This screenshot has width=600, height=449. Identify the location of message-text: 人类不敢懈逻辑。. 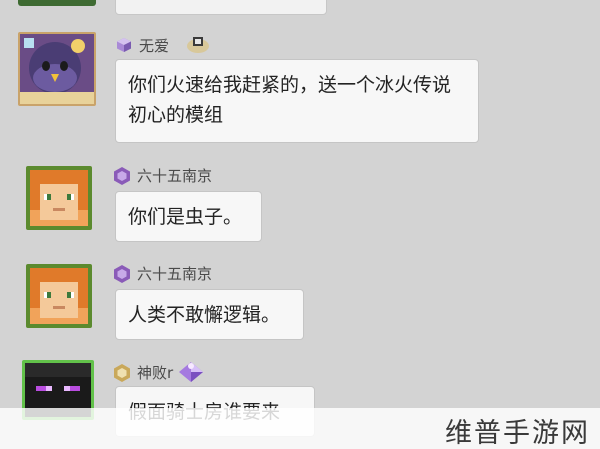
(204, 315).